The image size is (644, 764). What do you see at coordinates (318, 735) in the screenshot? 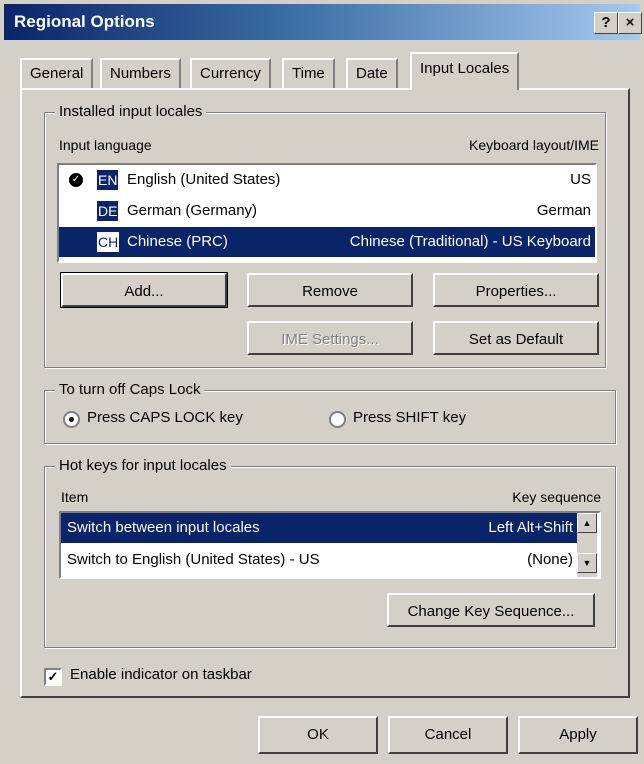
I see `ok-button: OK` at bounding box center [318, 735].